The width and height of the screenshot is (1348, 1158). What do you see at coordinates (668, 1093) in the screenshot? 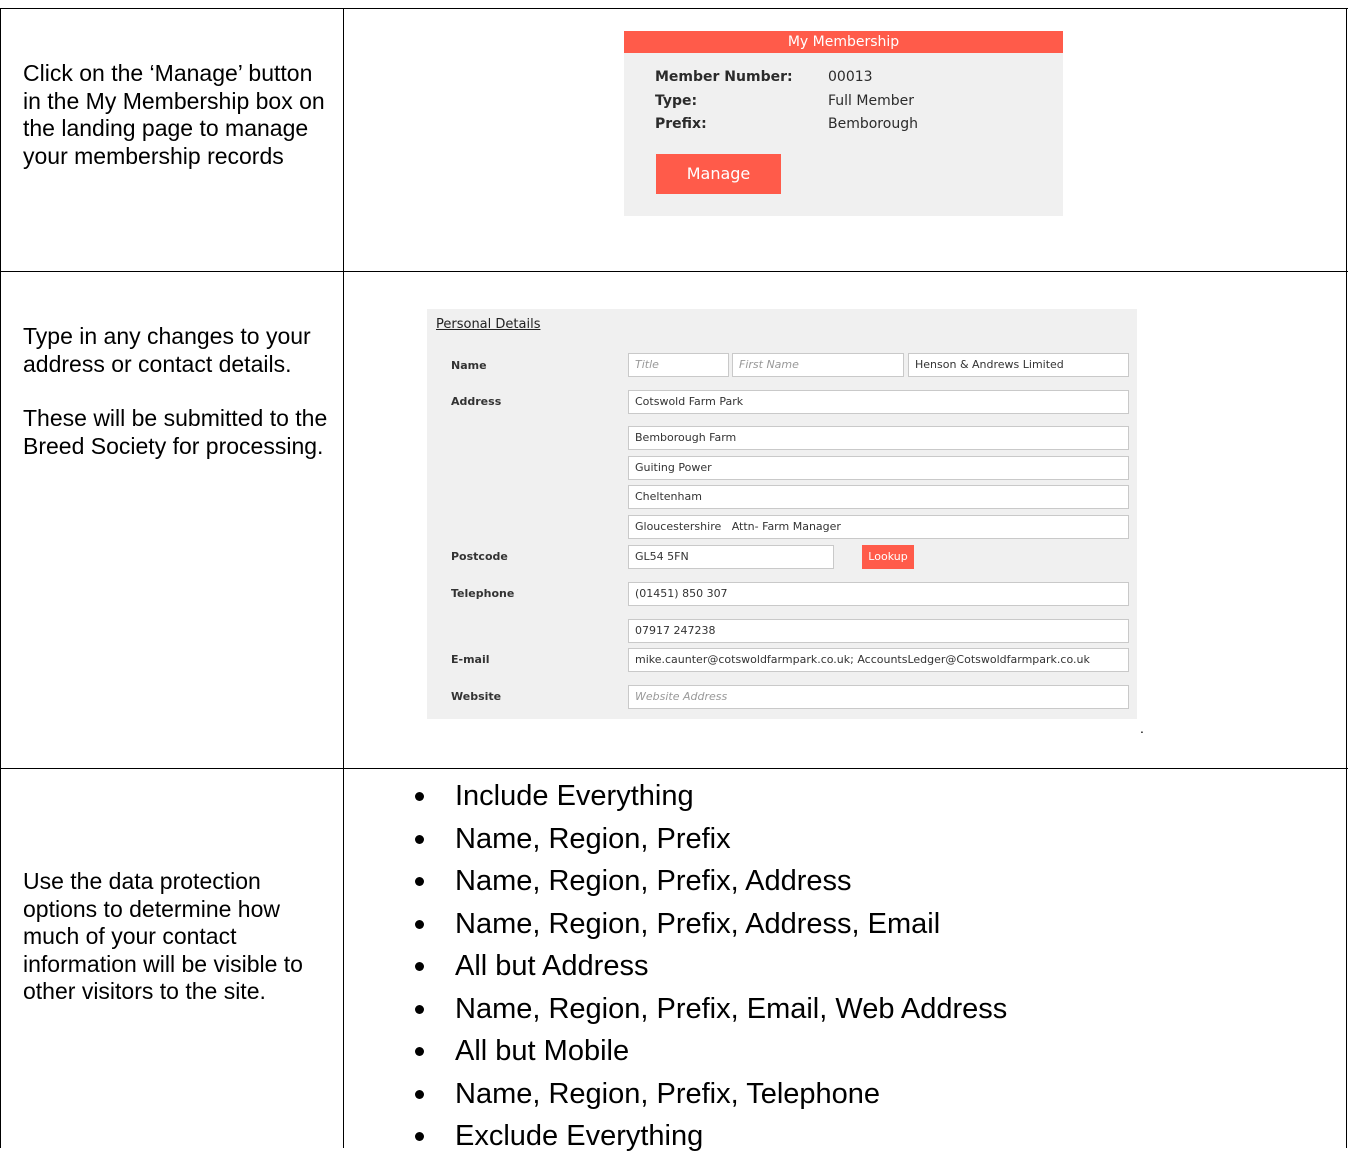
I see `option-label: Name, Region, Prefix, Telephone` at bounding box center [668, 1093].